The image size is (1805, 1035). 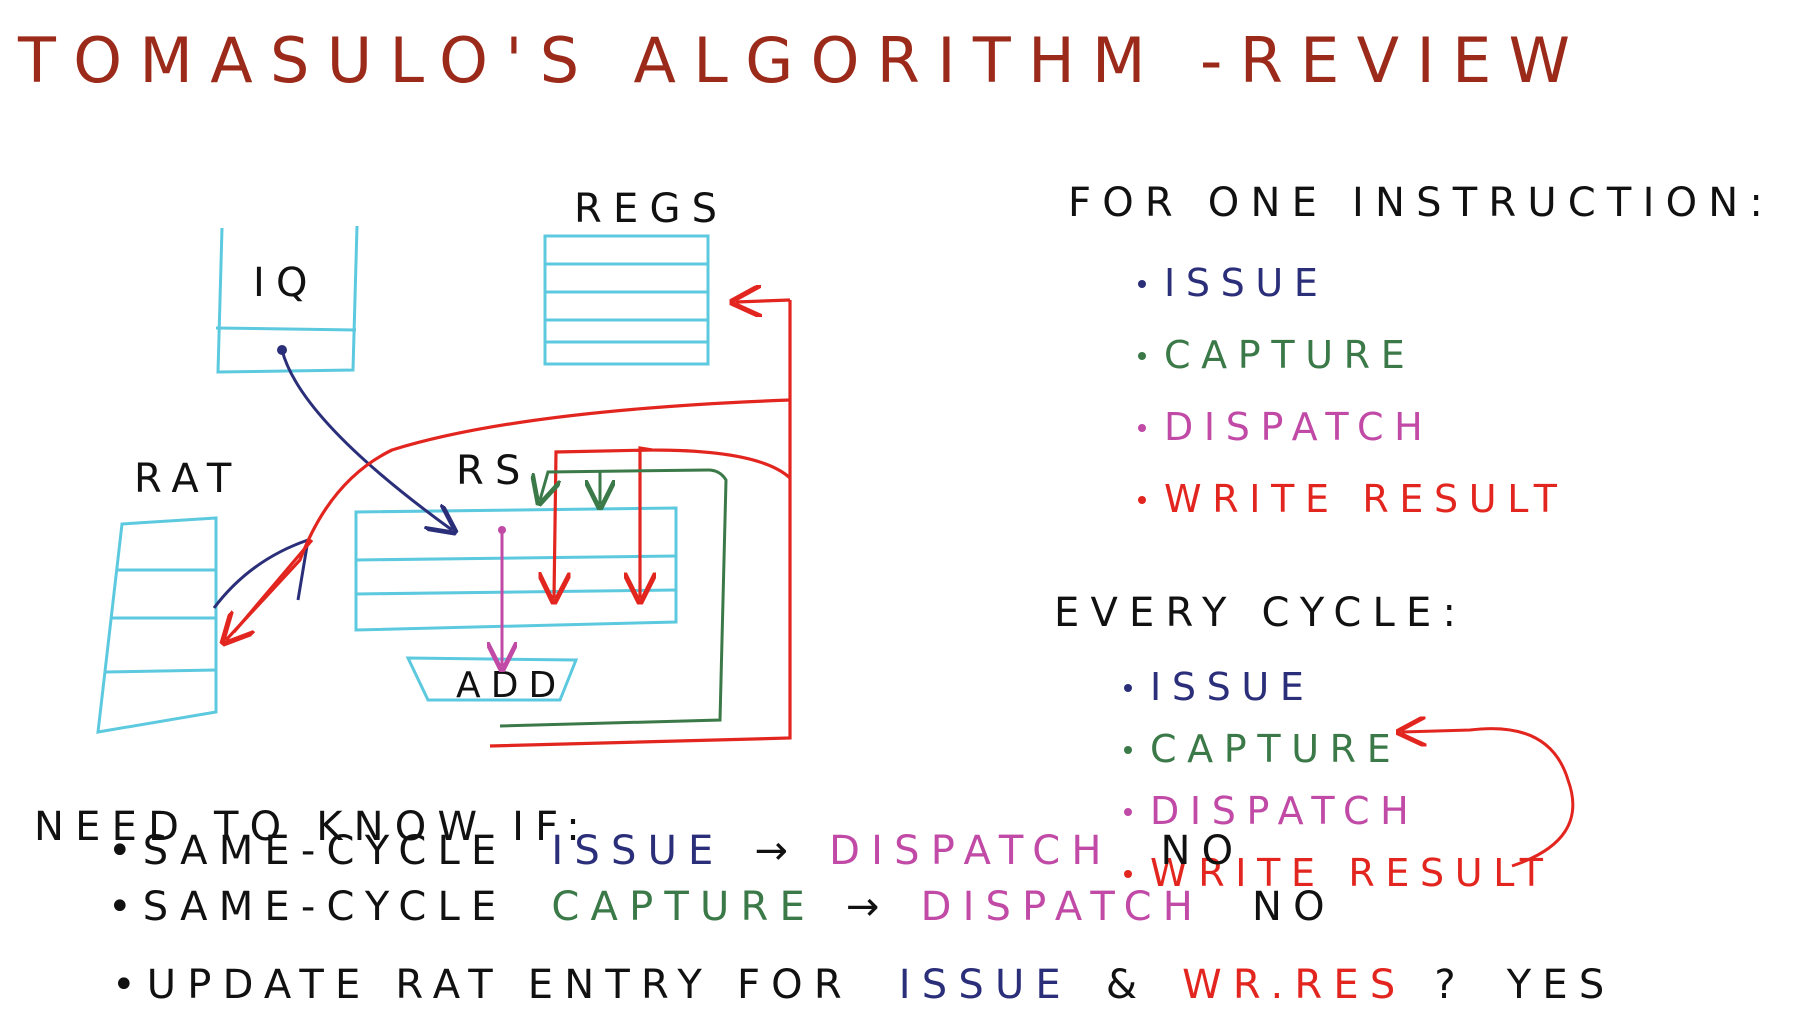 I want to click on cycle-loop-arrow, so click(x=1488, y=798).